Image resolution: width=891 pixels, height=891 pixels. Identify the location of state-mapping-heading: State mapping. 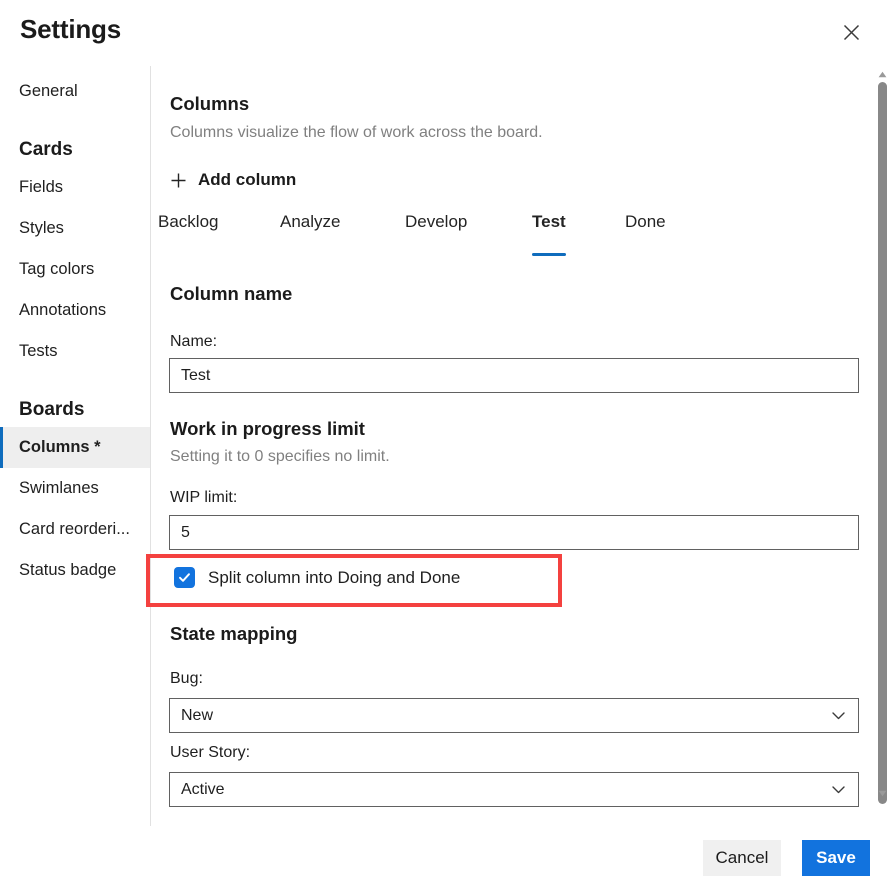
(234, 633).